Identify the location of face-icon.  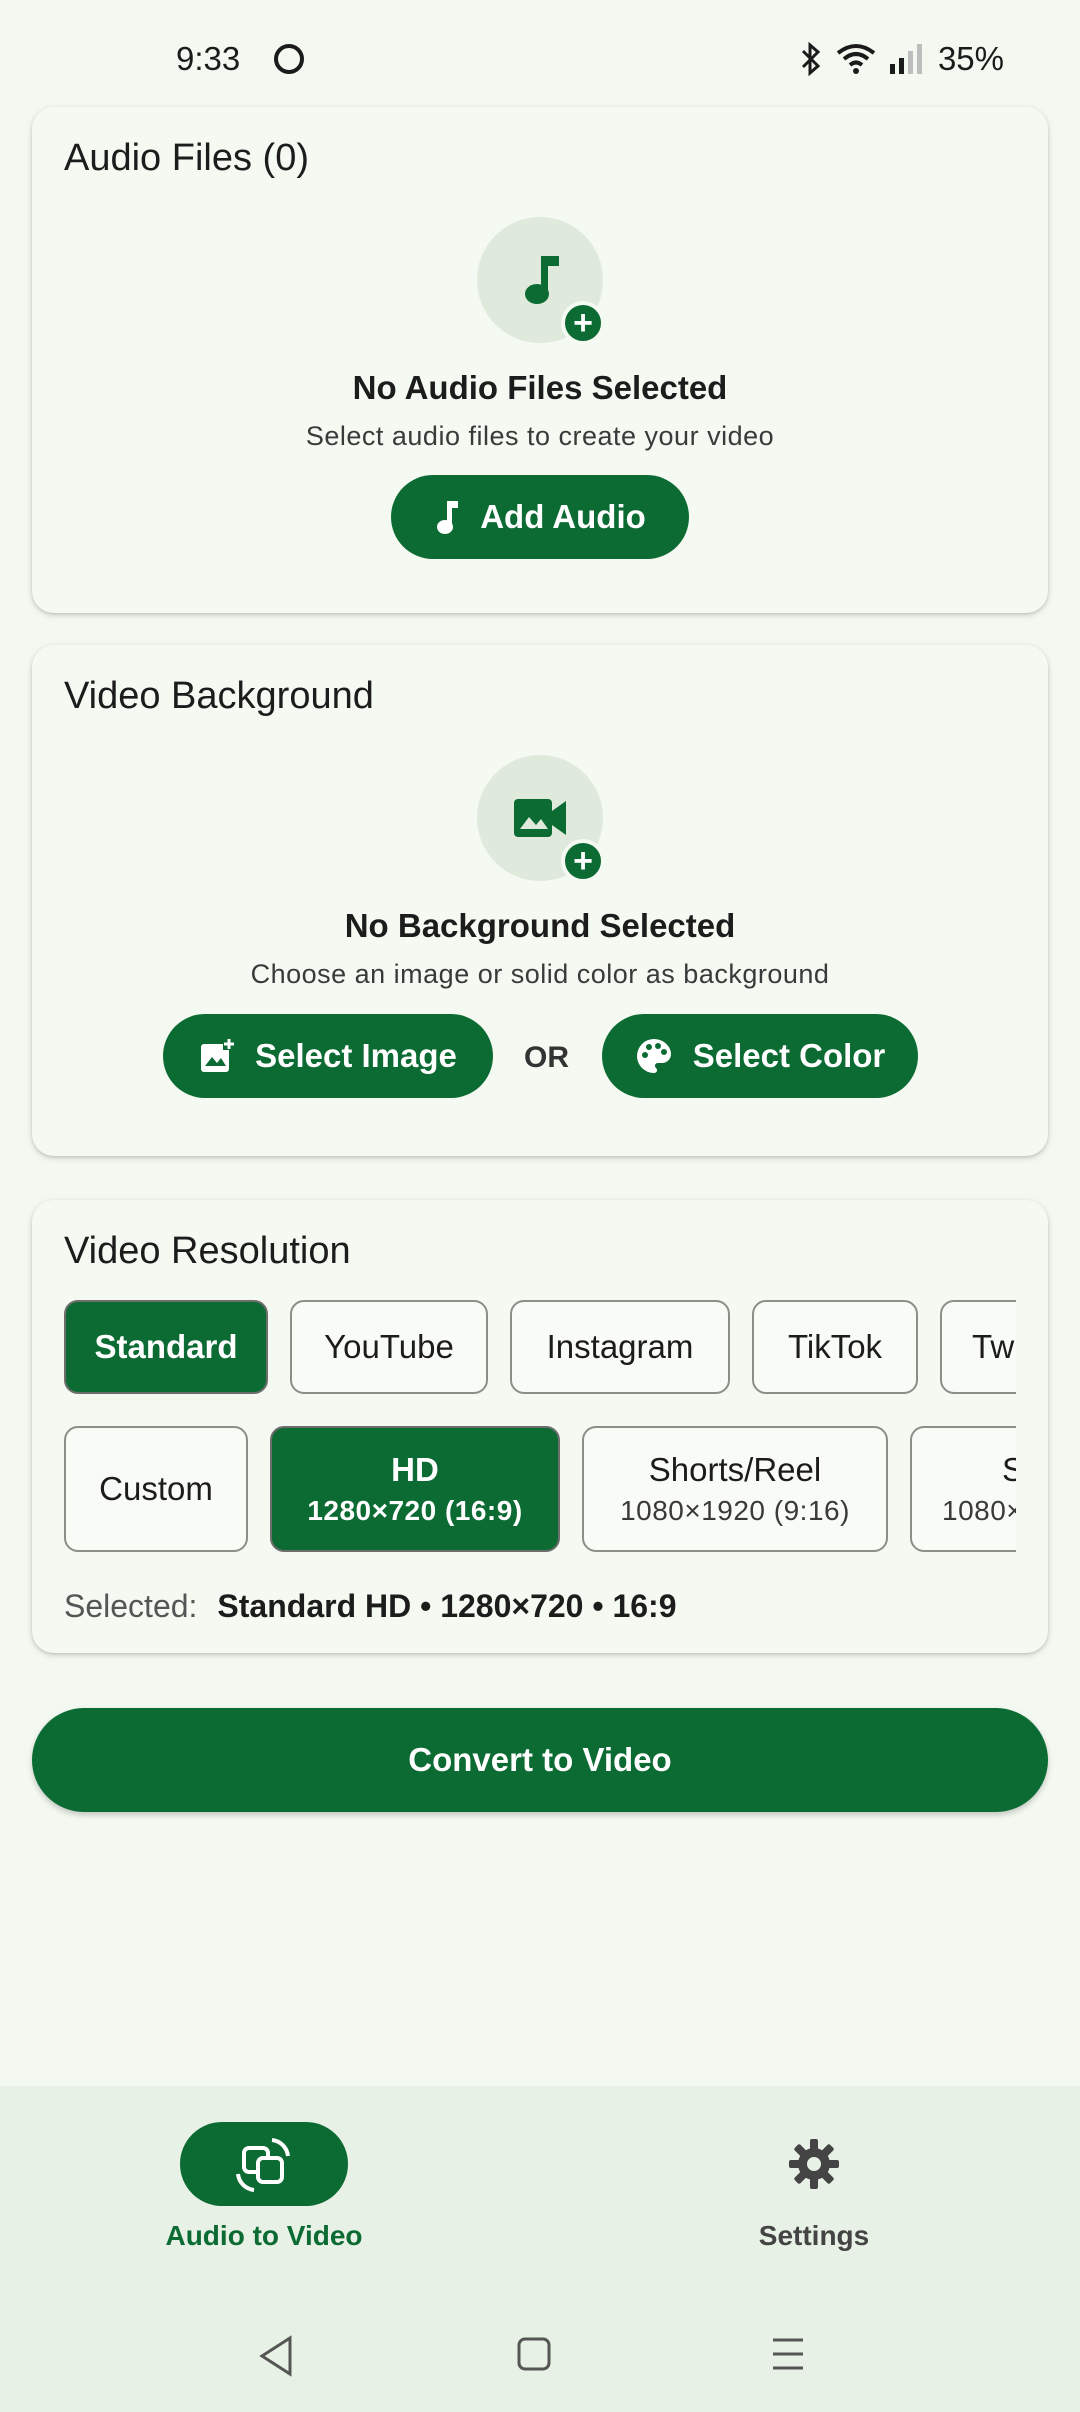
(289, 59).